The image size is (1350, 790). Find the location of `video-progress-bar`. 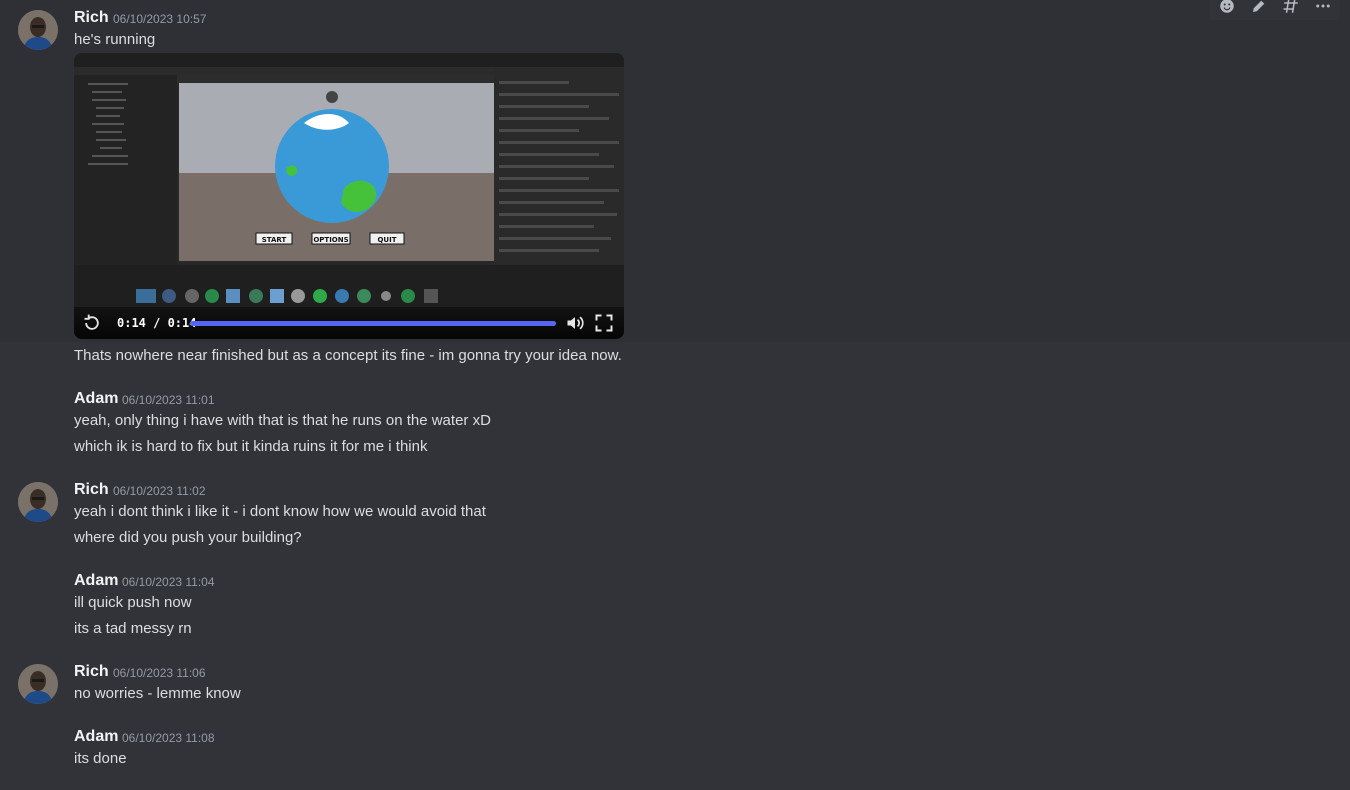

video-progress-bar is located at coordinates (373, 323).